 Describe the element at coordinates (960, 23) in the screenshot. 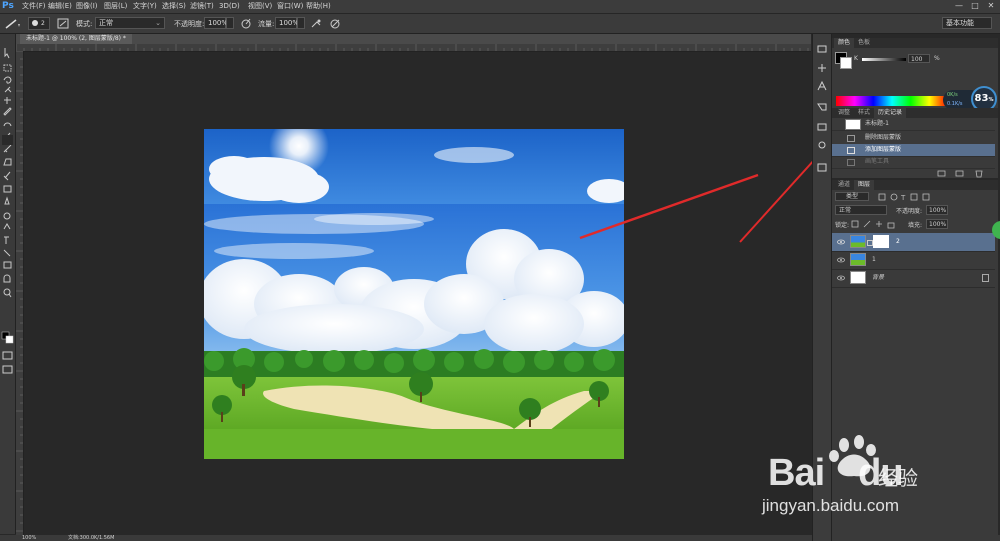

I see `workspace-value: 基本功能` at that location.